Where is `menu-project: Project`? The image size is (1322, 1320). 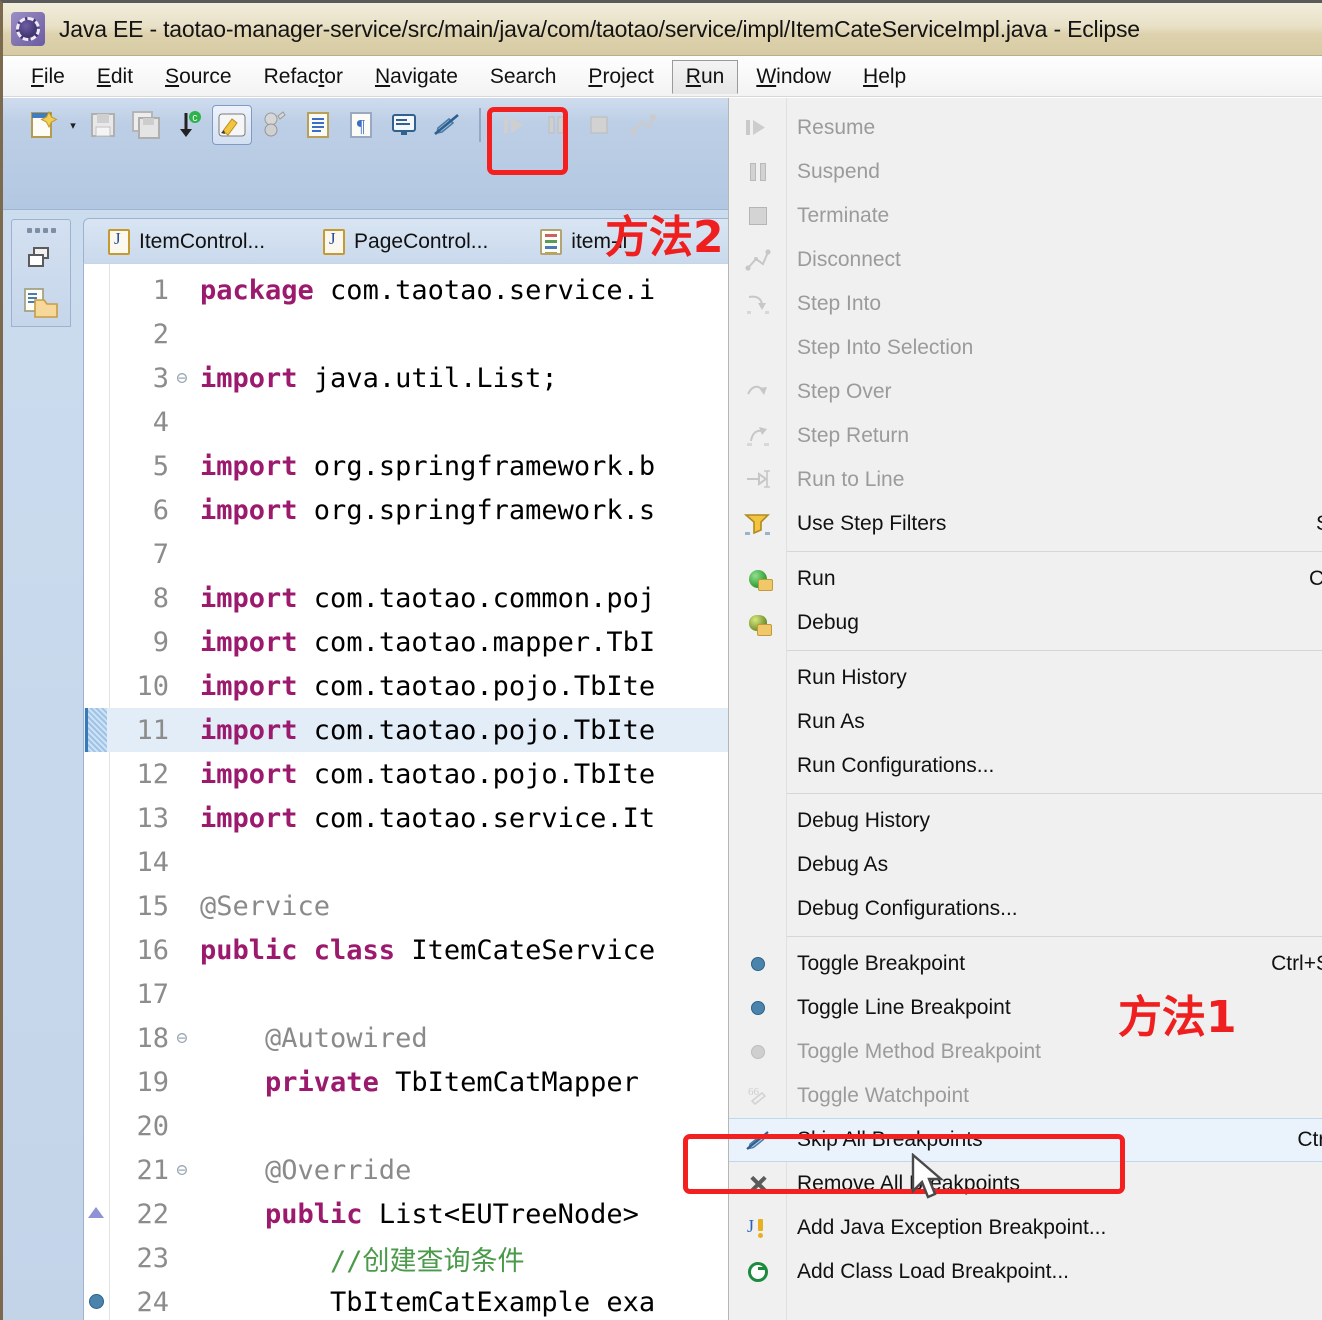
menu-project: Project is located at coordinates (620, 77).